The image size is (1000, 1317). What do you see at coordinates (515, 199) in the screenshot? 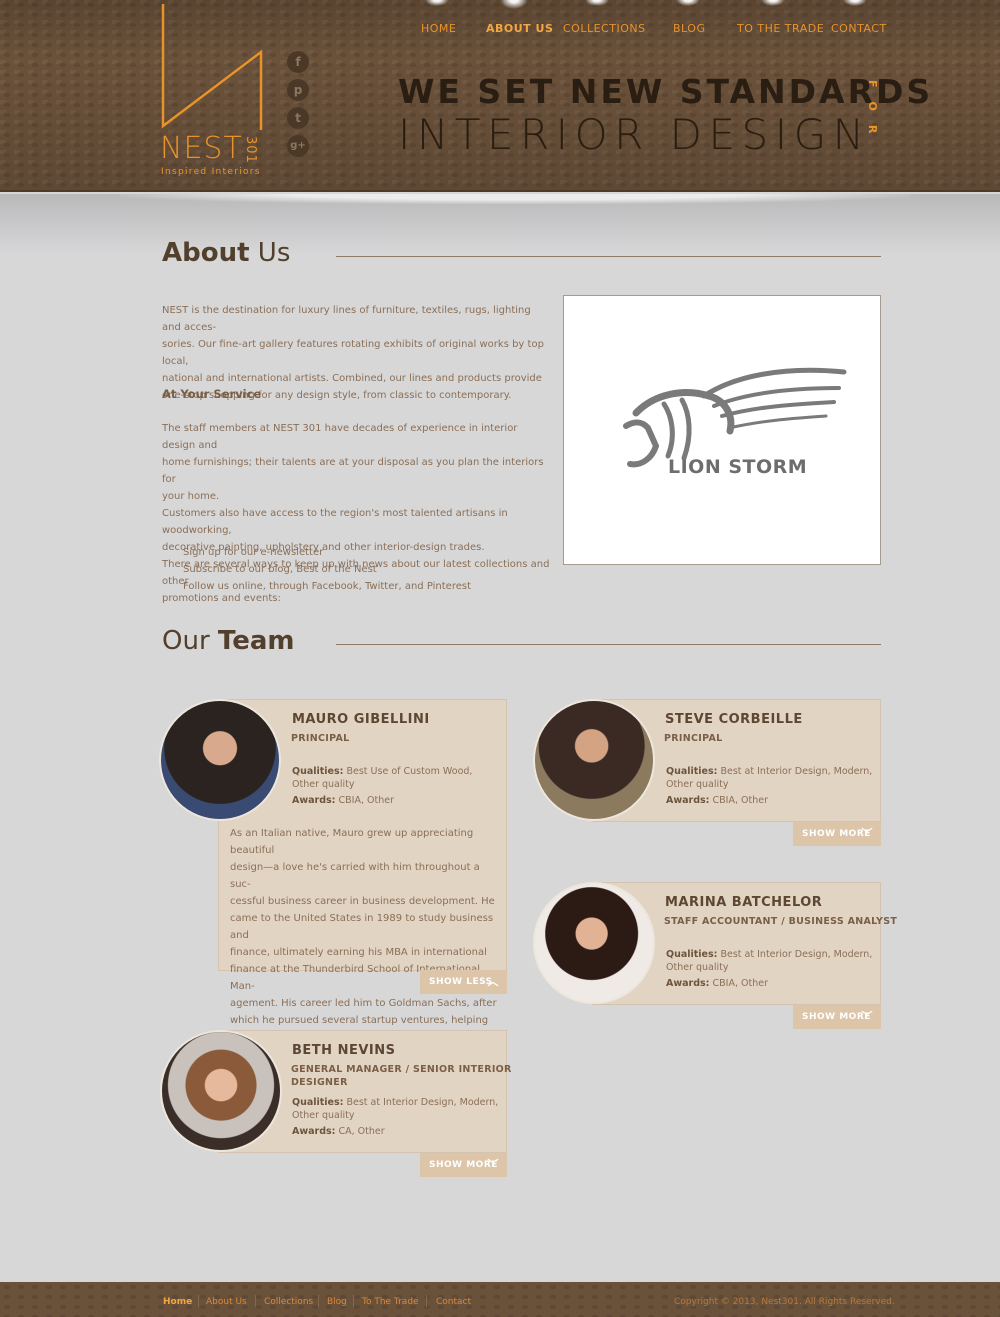
I see `header-highlight` at bounding box center [515, 199].